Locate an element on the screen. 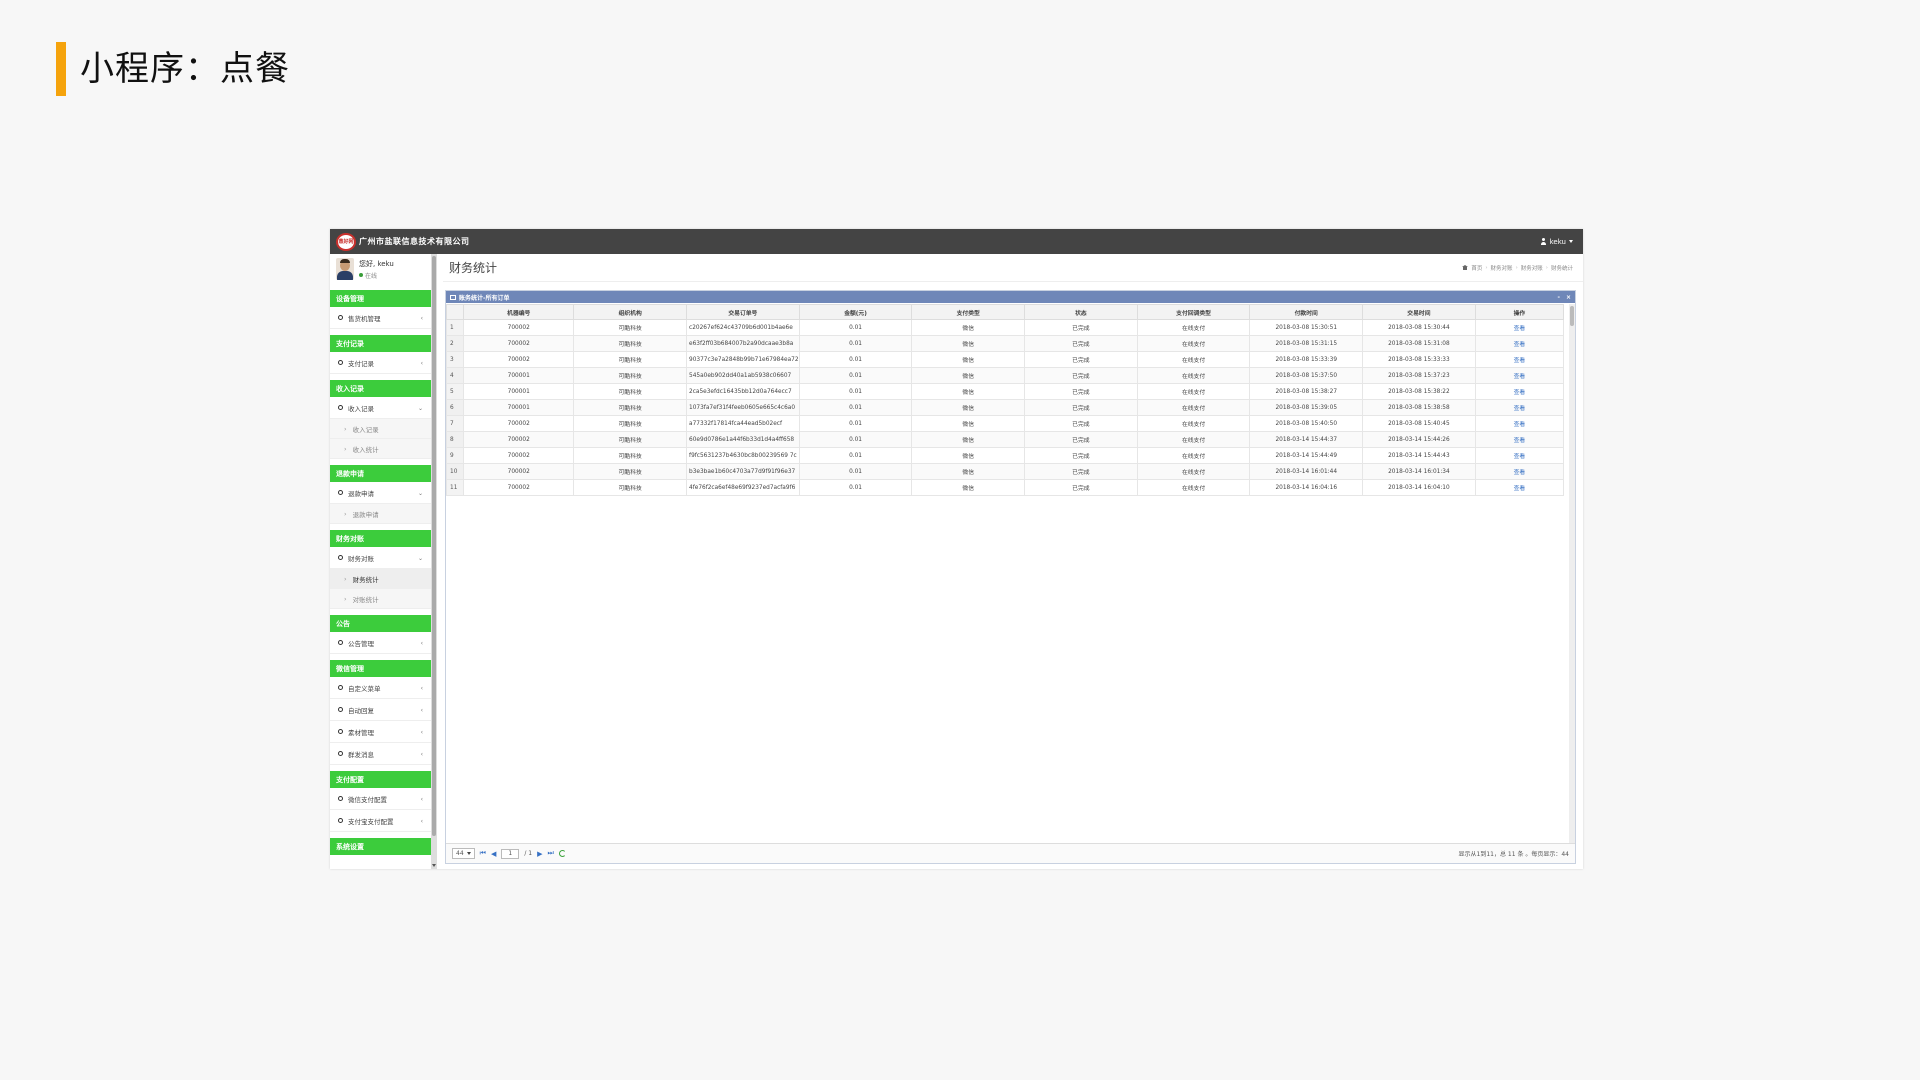 The width and height of the screenshot is (1920, 1080). column-header: 交易时间 is located at coordinates (1419, 312).